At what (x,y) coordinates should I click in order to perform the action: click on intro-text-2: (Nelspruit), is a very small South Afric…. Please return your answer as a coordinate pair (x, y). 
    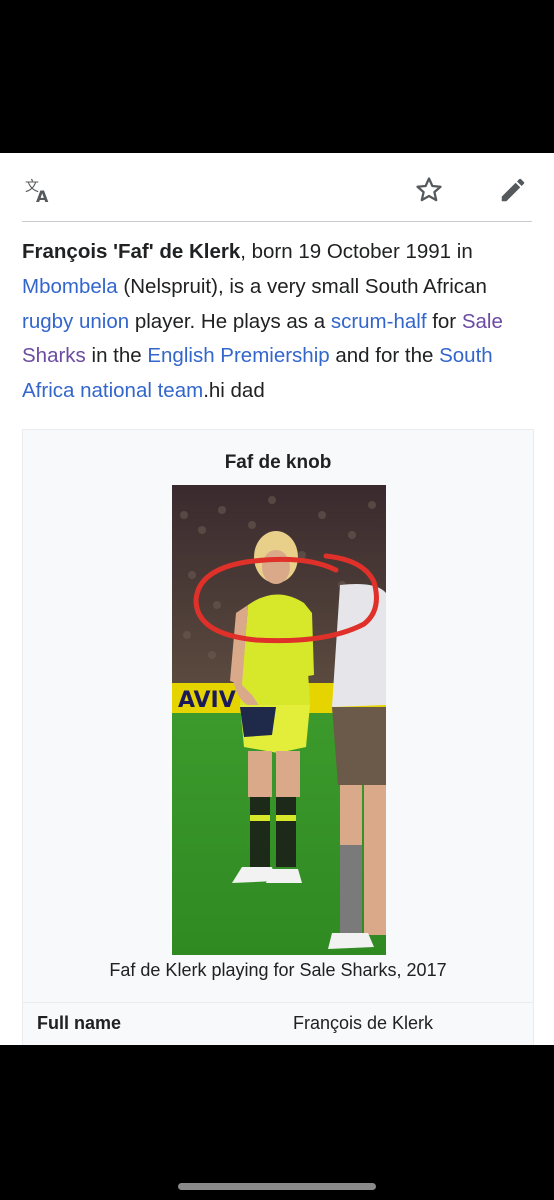
    Looking at the image, I should click on (302, 286).